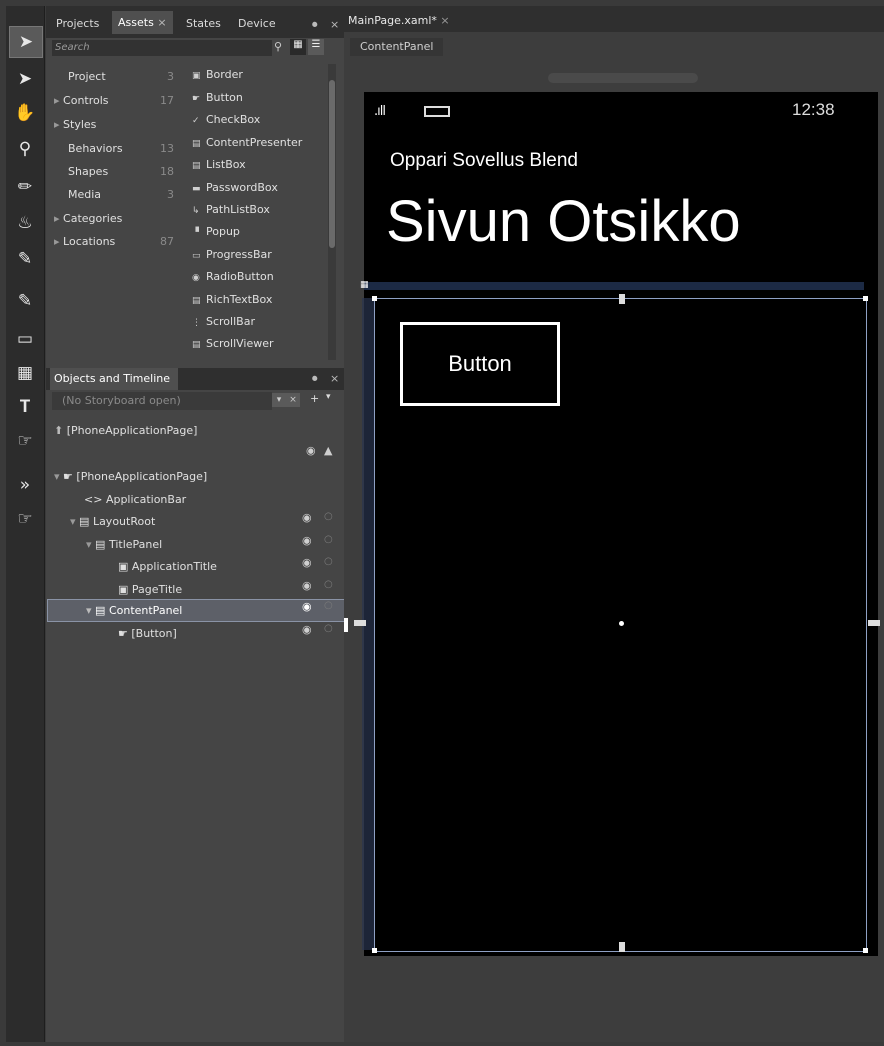 Image resolution: width=884 pixels, height=1046 pixels. I want to click on asset-richtextbox: ▤ RichTextBox, so click(232, 300).